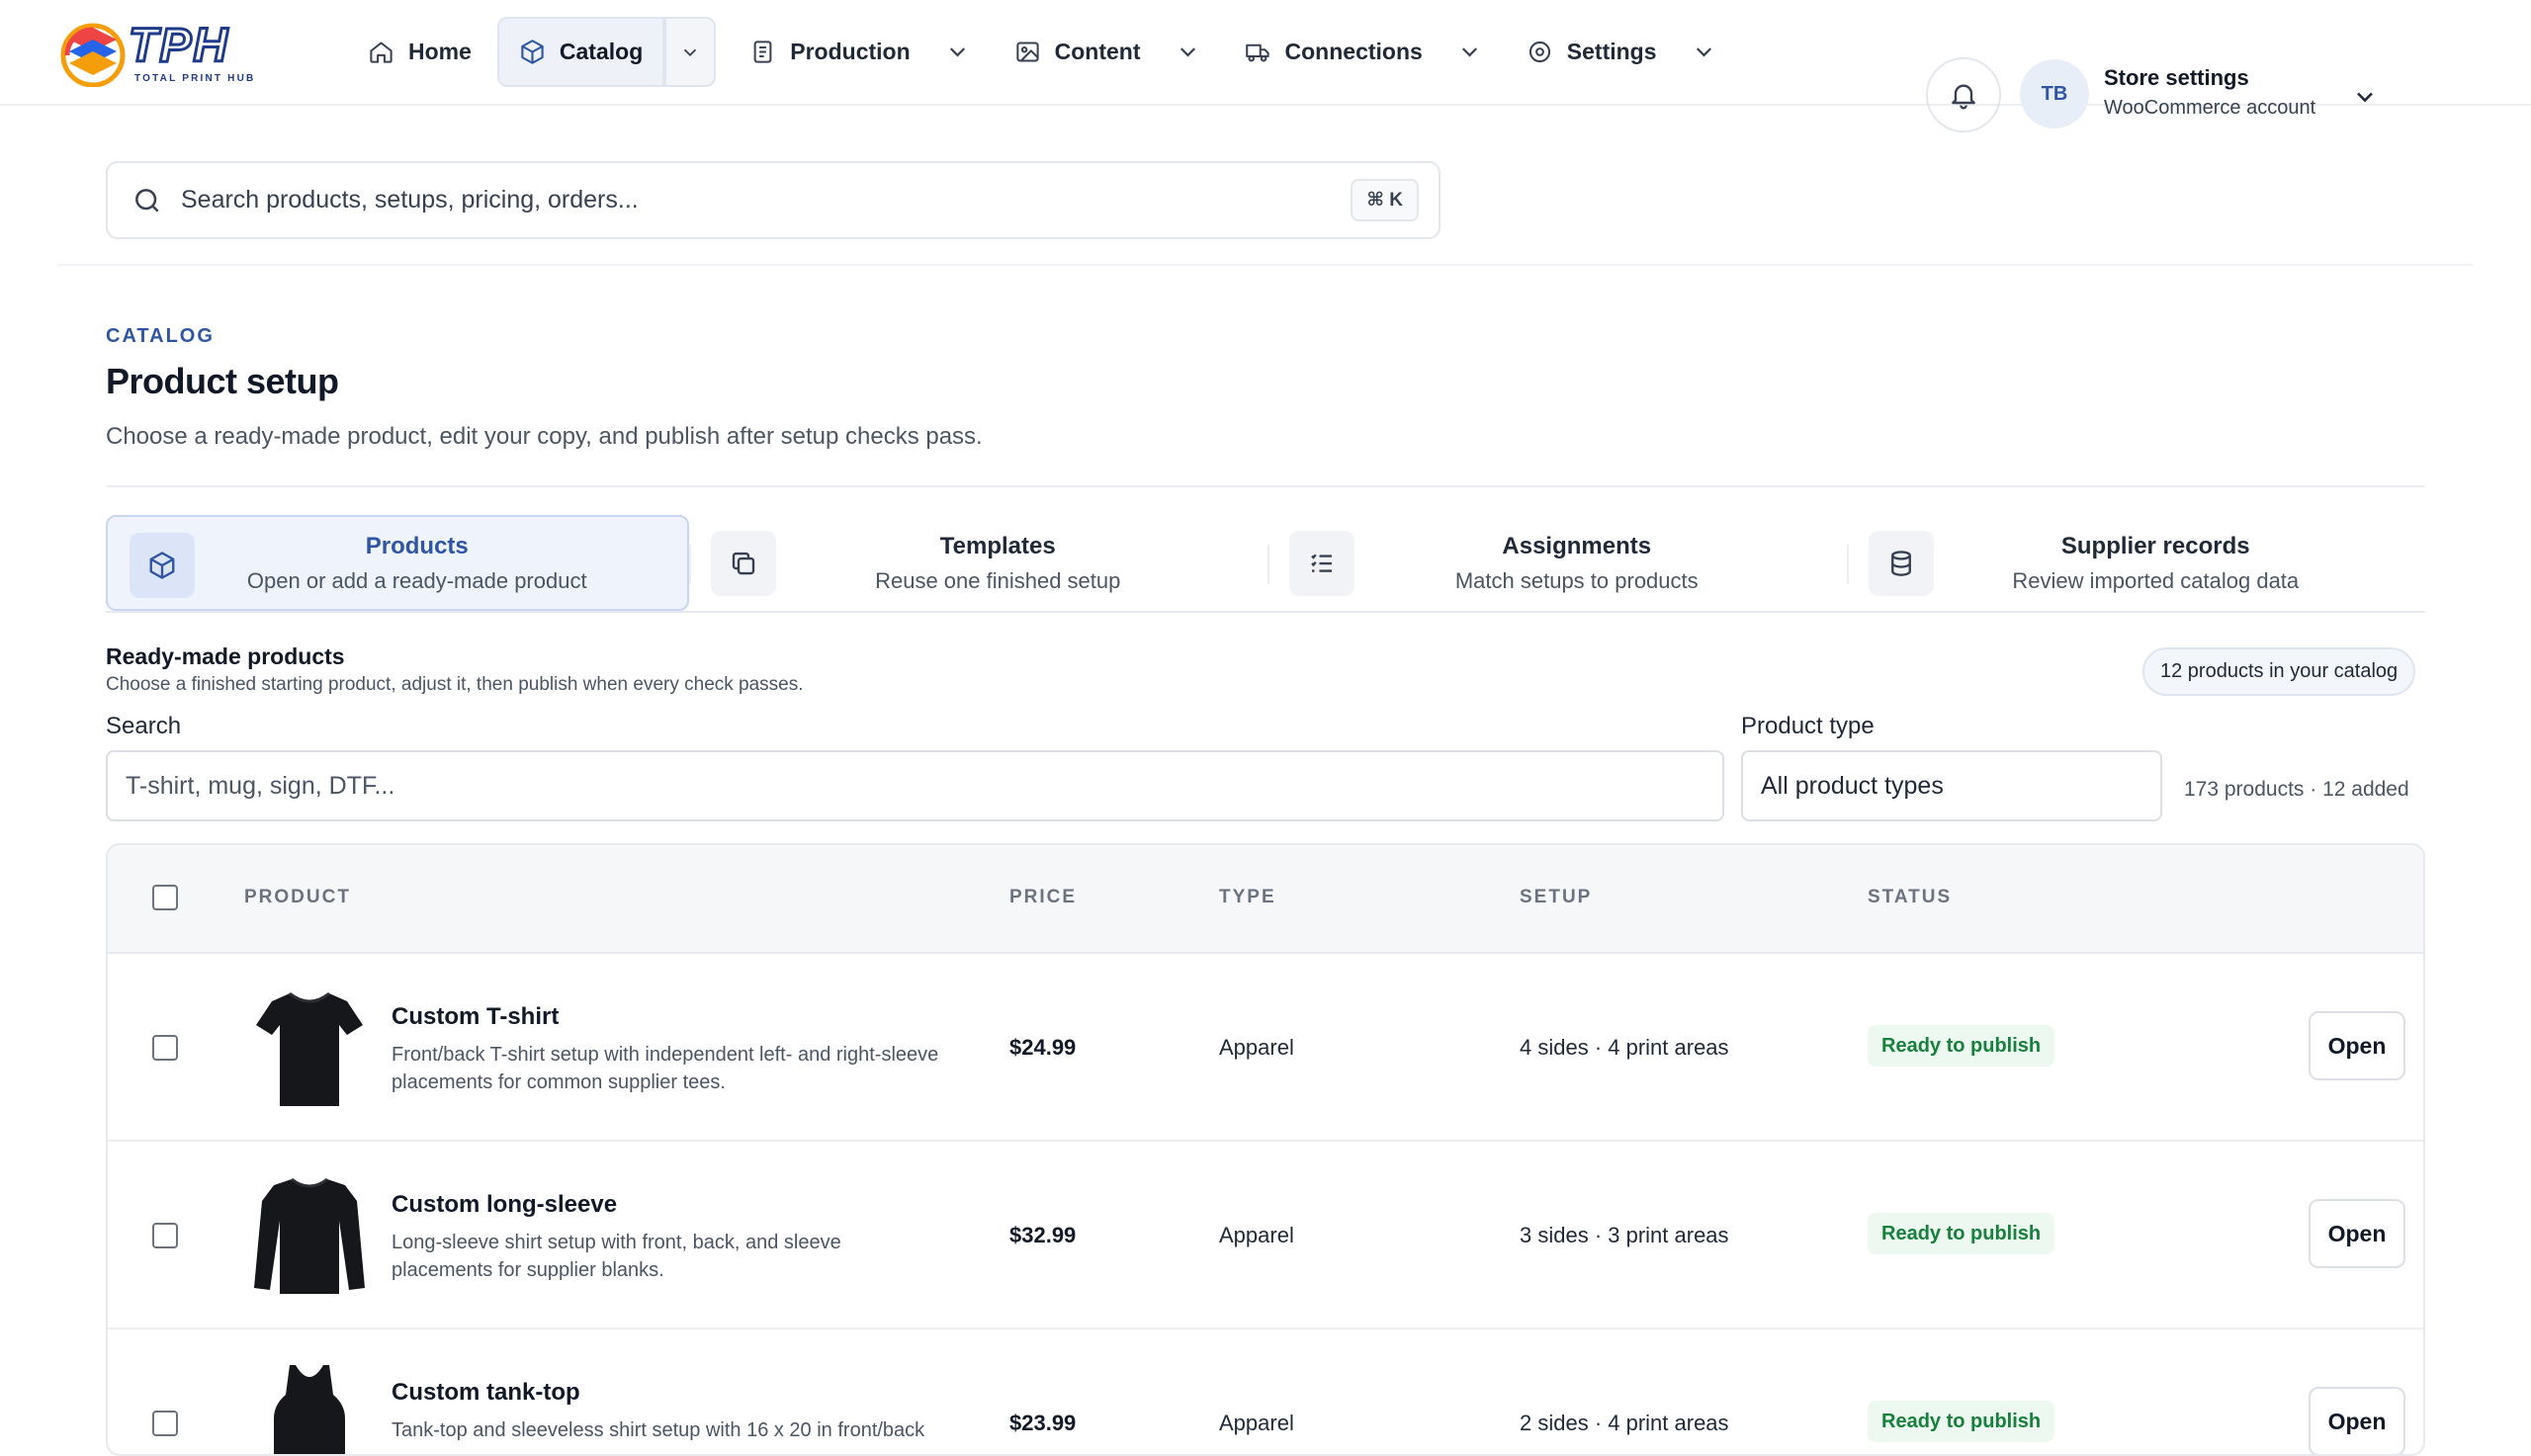 Image resolution: width=2531 pixels, height=1456 pixels. What do you see at coordinates (978, 563) in the screenshot?
I see `tab-templates: Templates Reuse one finished setup` at bounding box center [978, 563].